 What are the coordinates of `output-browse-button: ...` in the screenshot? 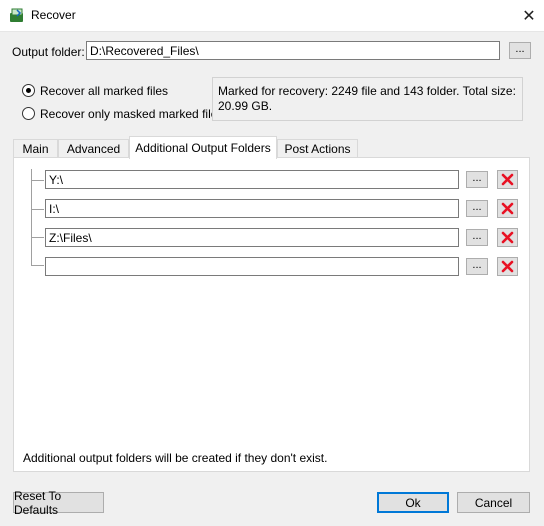 It's located at (520, 50).